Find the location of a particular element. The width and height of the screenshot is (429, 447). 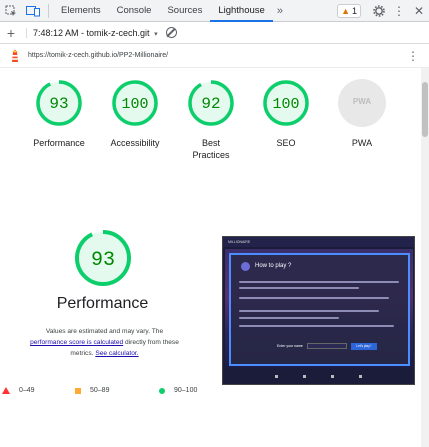

gauge-label: Best Practices is located at coordinates (211, 149).